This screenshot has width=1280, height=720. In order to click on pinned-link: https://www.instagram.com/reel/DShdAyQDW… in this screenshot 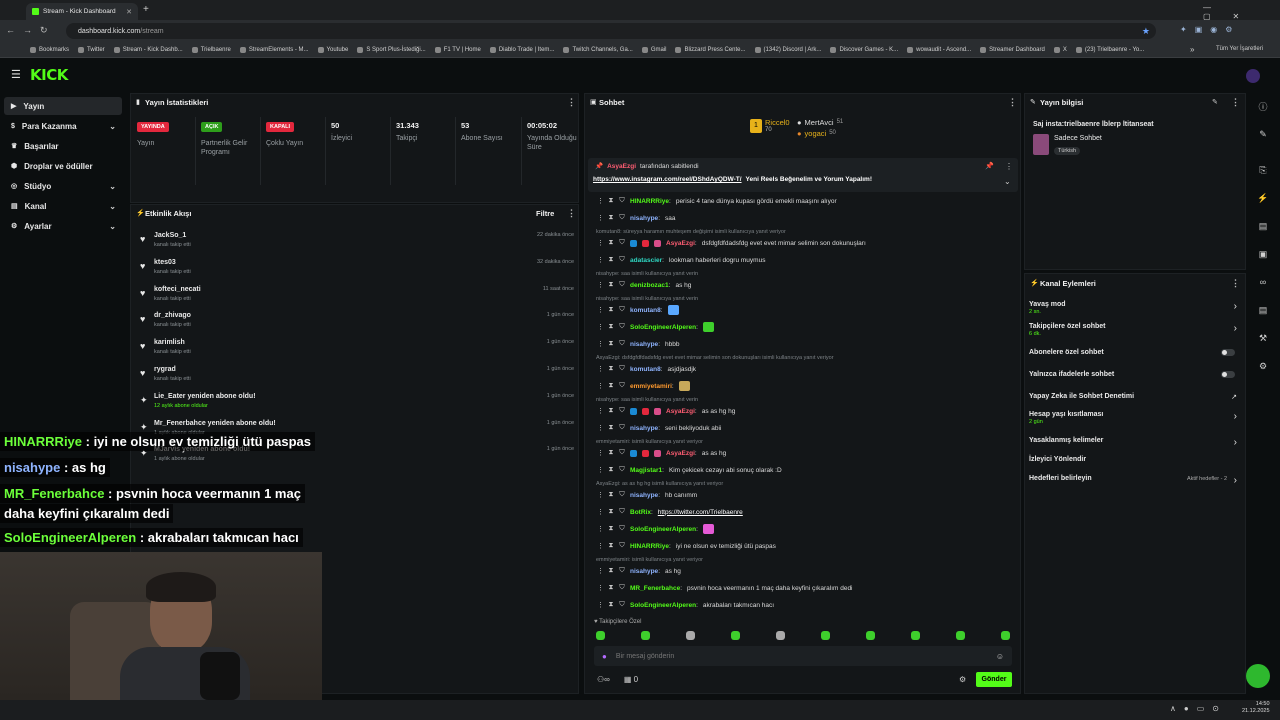, I will do `click(667, 179)`.